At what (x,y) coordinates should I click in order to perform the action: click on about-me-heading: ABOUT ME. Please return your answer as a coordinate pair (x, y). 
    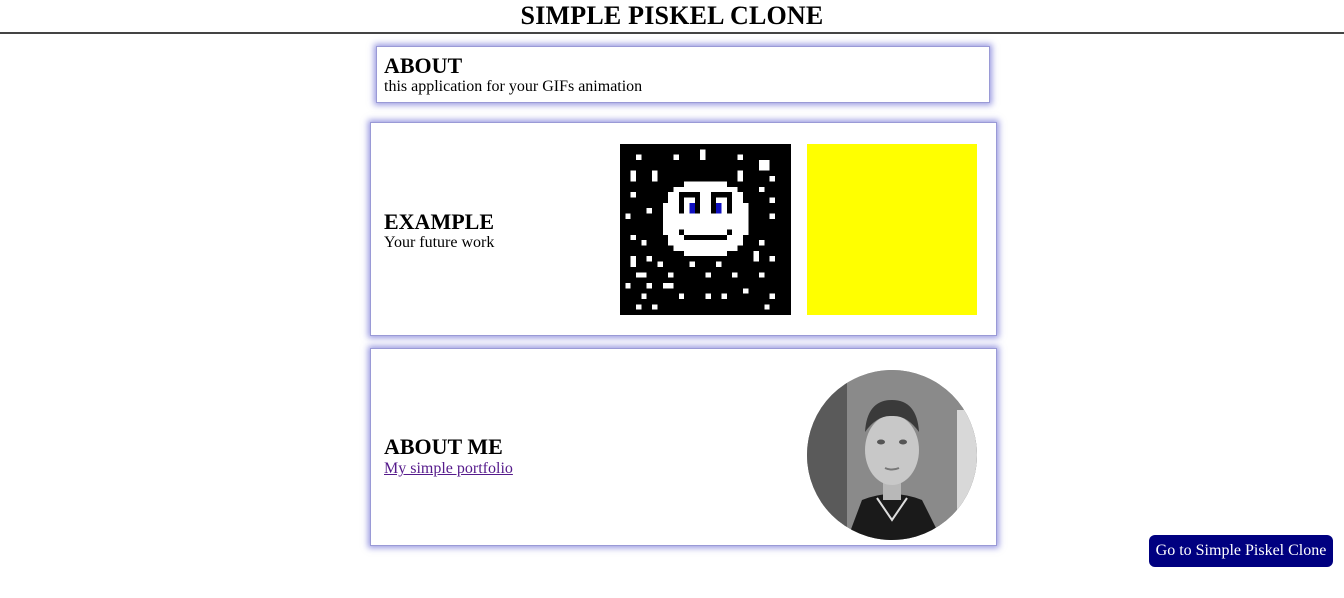
    Looking at the image, I should click on (443, 446).